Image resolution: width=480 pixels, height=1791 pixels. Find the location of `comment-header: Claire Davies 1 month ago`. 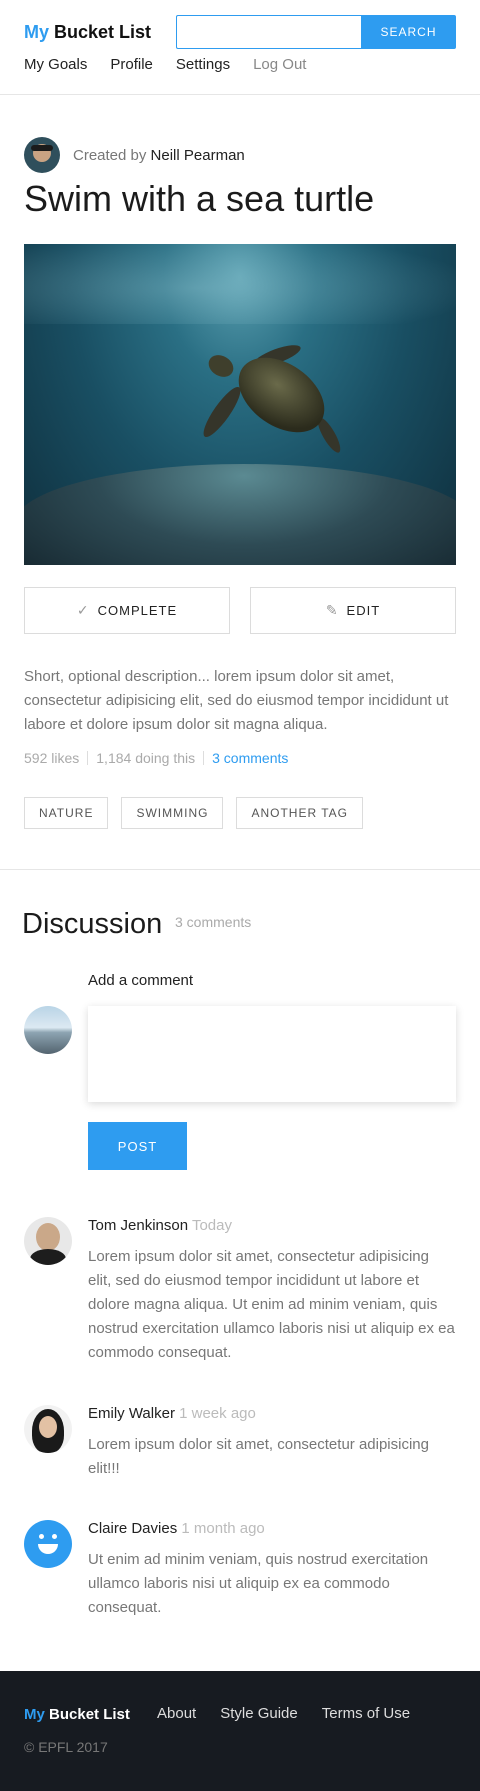

comment-header: Claire Davies 1 month ago is located at coordinates (176, 1528).